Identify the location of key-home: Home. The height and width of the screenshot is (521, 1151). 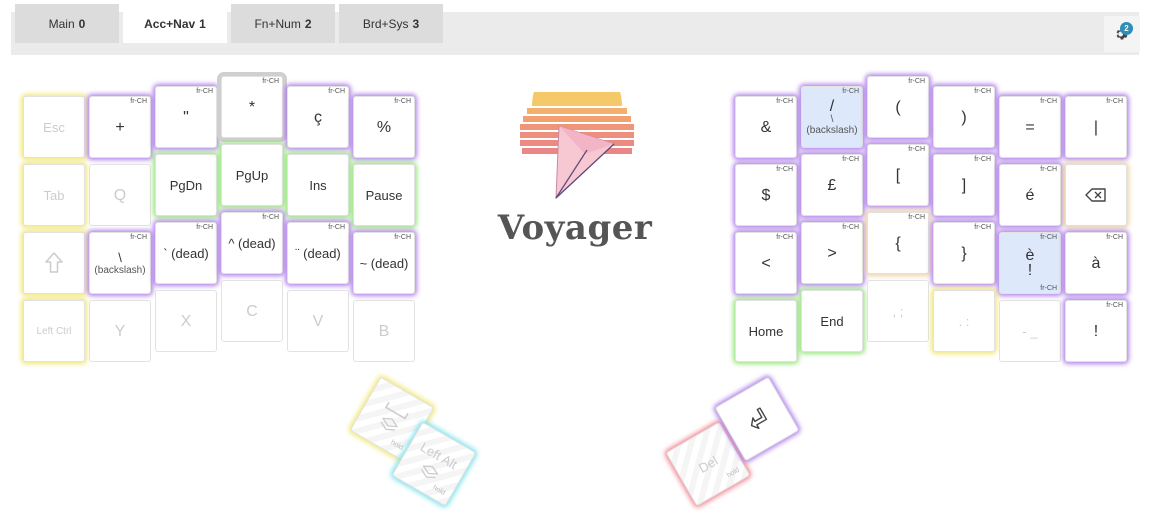
(766, 331).